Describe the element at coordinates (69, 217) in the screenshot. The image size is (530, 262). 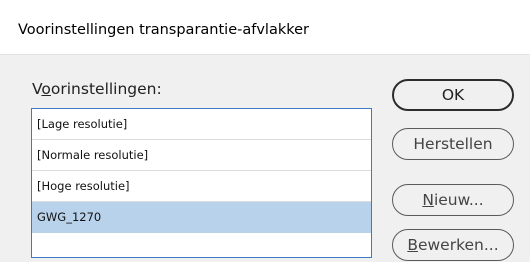
I see `preset-item-label: GWG_1270` at that location.